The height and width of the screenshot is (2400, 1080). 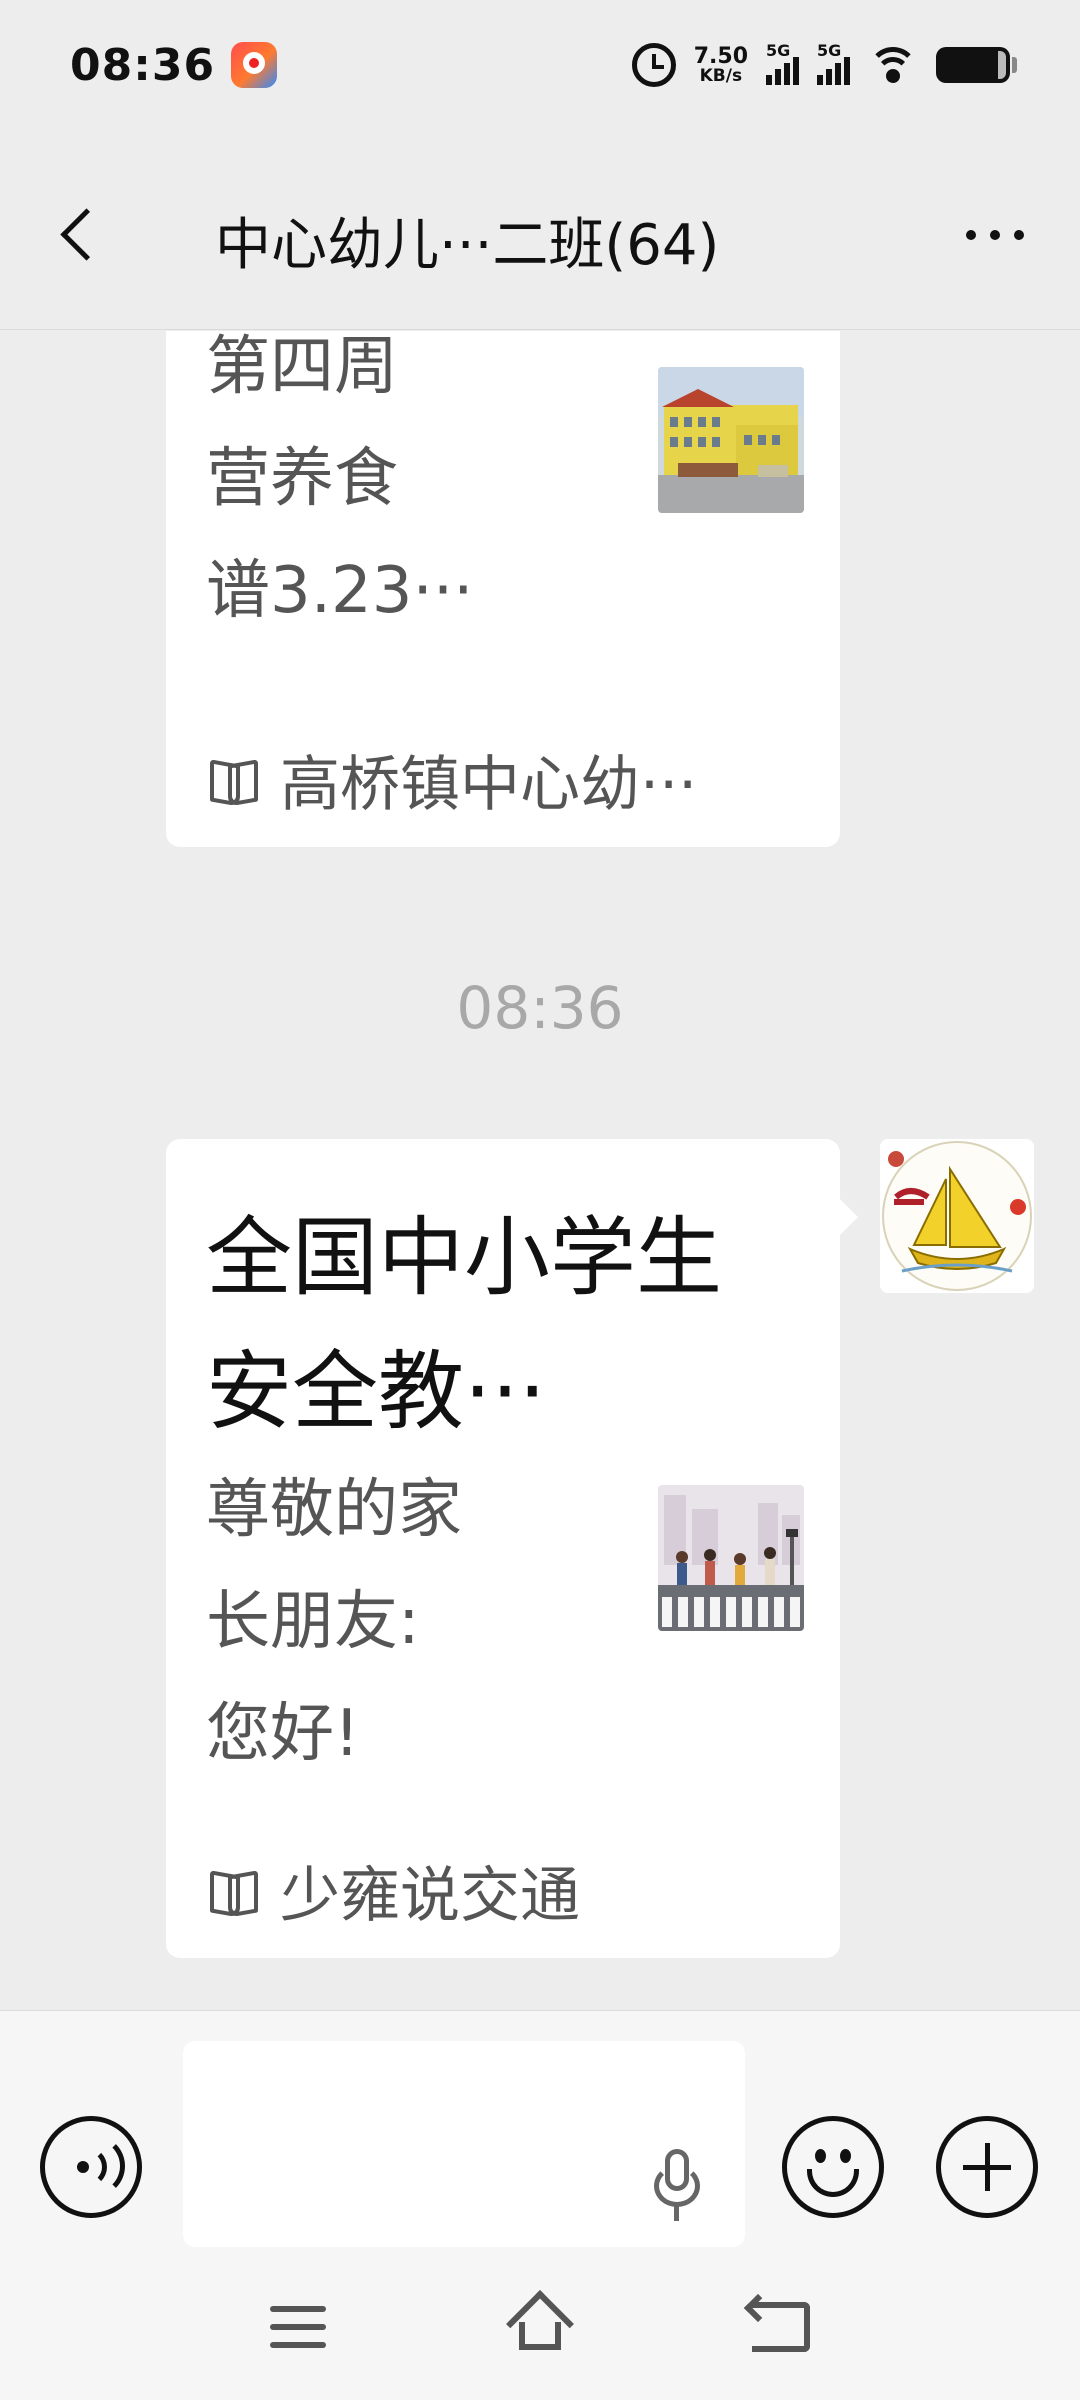 What do you see at coordinates (340, 479) in the screenshot?
I see `article-description: 第四周 营养食 谱3.23···` at bounding box center [340, 479].